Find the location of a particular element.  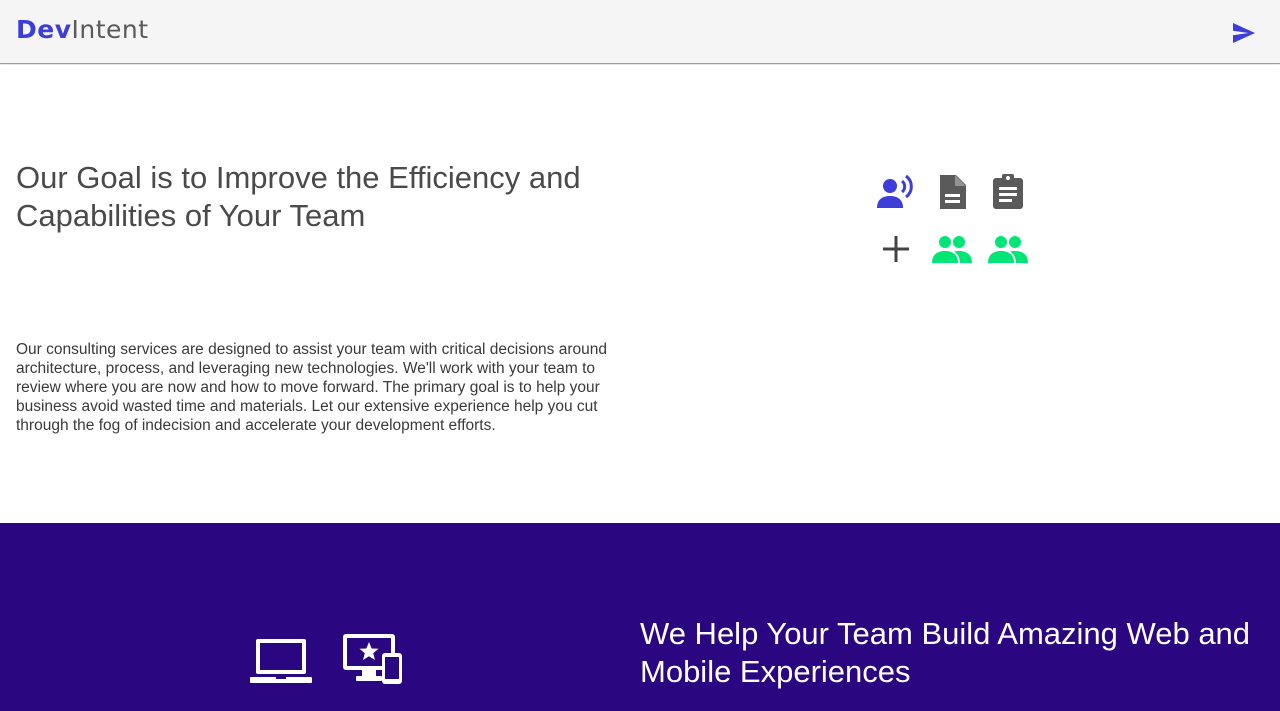

add-icon is located at coordinates (896, 248).